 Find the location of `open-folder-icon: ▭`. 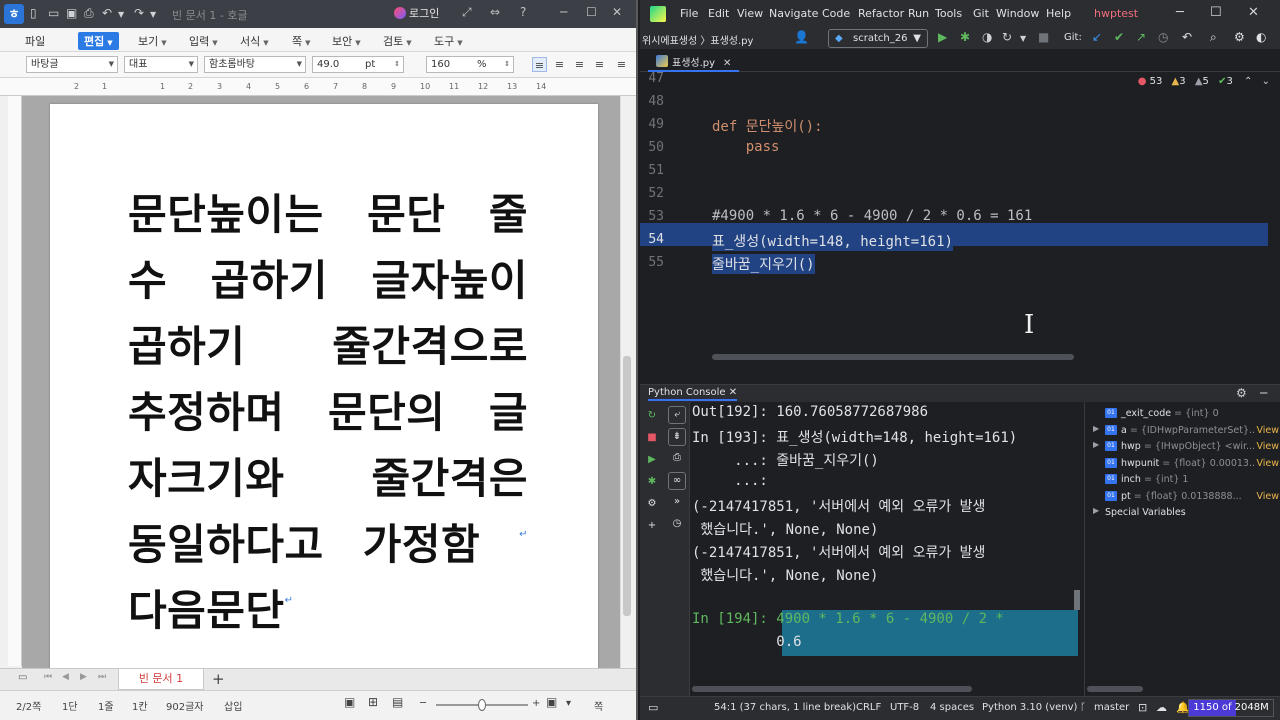

open-folder-icon: ▭ is located at coordinates (53, 13).